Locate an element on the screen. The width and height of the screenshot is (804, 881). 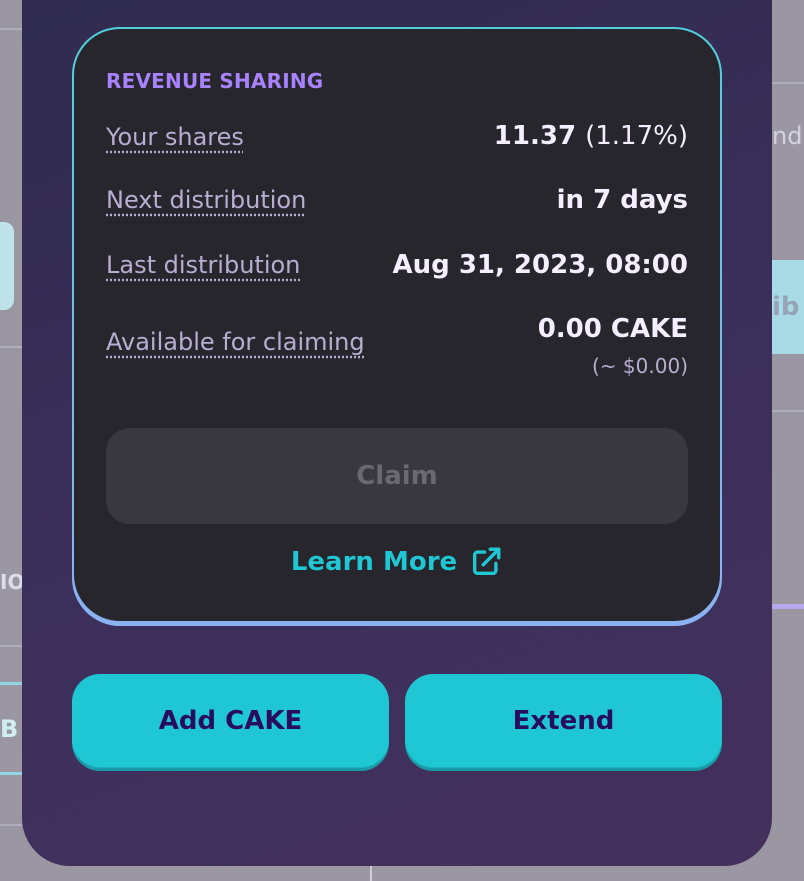
bg-text: IO is located at coordinates (11, 582).